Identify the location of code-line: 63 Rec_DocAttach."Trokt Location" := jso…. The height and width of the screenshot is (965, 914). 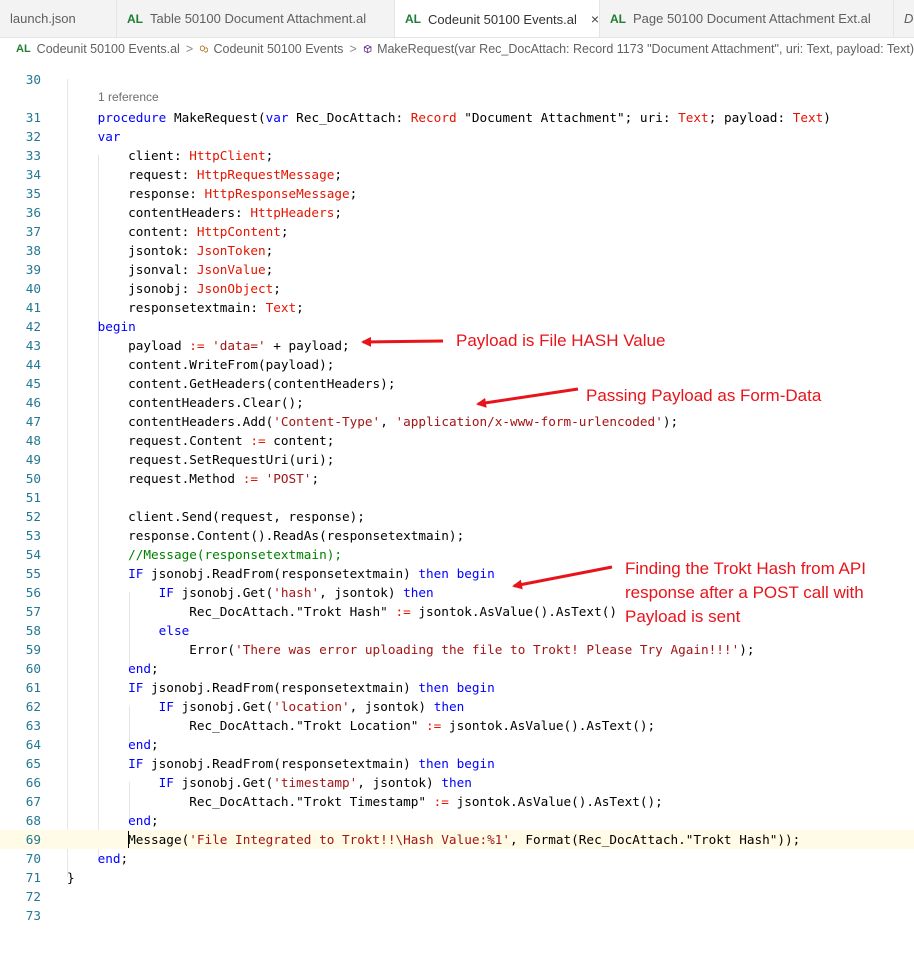
(457, 725).